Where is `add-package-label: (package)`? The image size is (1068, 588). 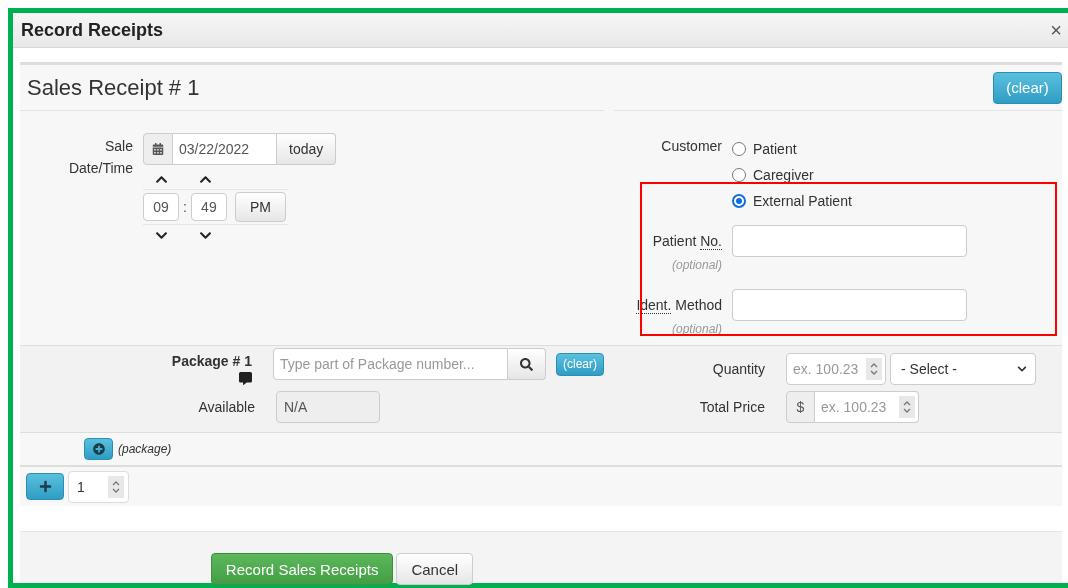
add-package-label: (package) is located at coordinates (145, 449).